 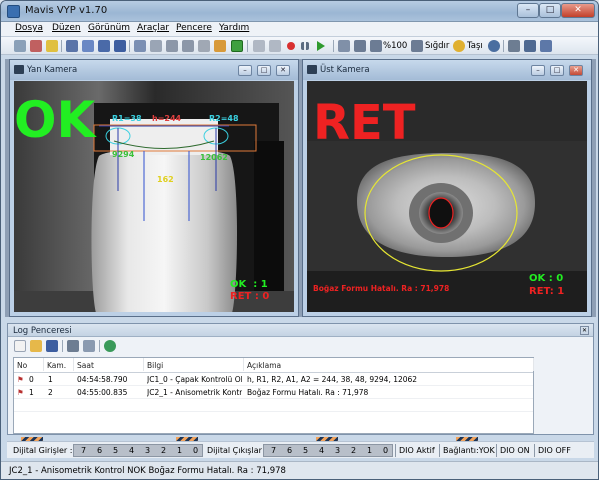 I want to click on play-icon, so click(x=321, y=46).